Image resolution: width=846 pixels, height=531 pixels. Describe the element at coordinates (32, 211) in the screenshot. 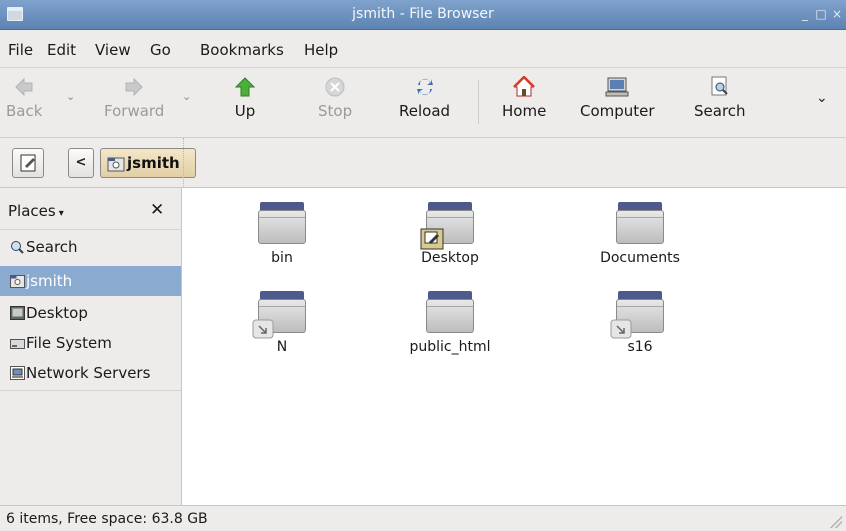

I see `places-label: Places` at that location.